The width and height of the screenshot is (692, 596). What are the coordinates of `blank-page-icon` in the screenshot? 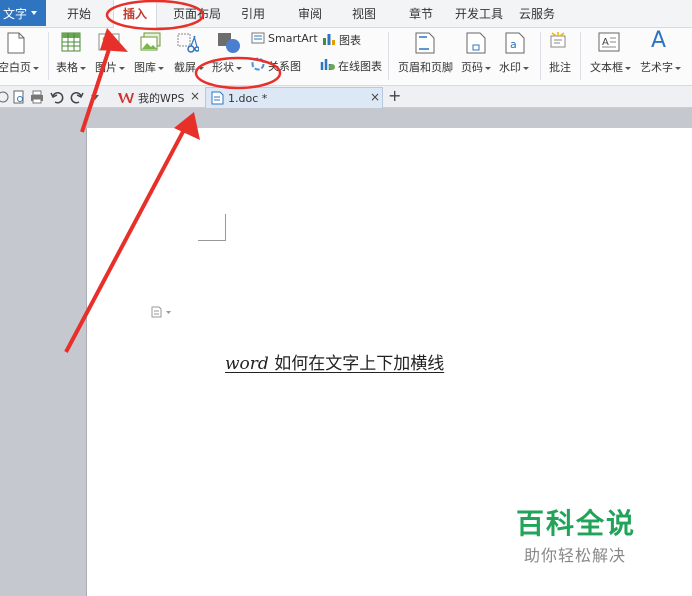 It's located at (16, 43).